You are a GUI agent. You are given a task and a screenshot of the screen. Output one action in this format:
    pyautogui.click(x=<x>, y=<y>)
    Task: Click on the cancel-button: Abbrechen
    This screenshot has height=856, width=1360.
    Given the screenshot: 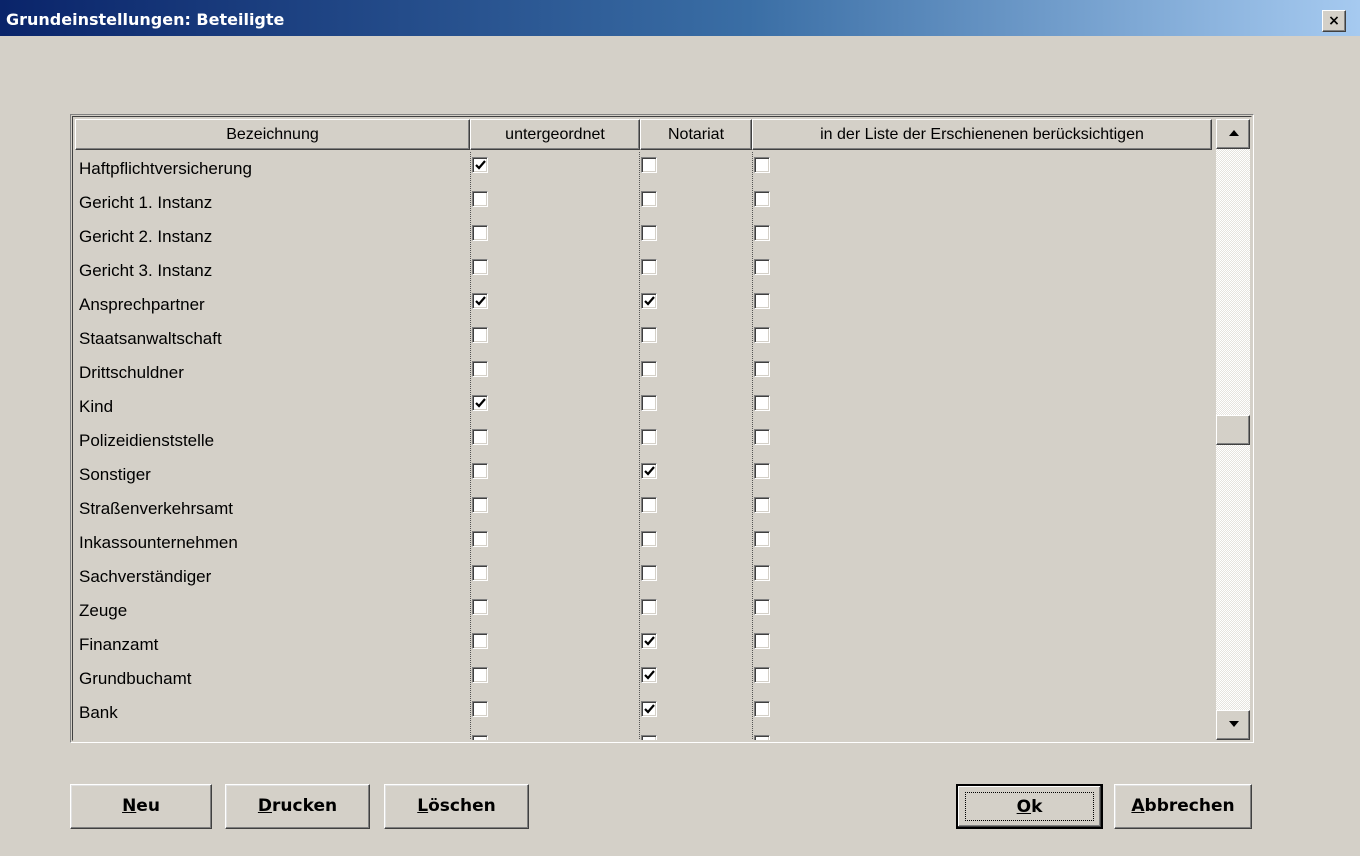 What is the action you would take?
    pyautogui.click(x=1183, y=806)
    